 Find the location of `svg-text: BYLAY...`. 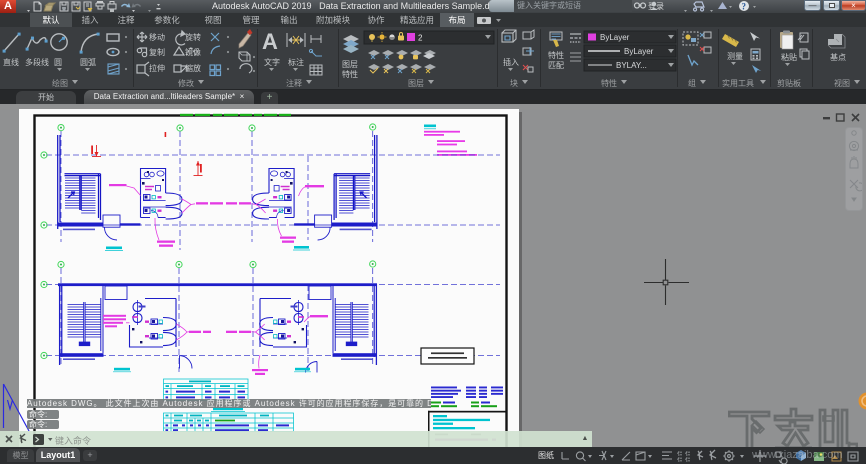

svg-text: BYLAY... is located at coordinates (631, 65).